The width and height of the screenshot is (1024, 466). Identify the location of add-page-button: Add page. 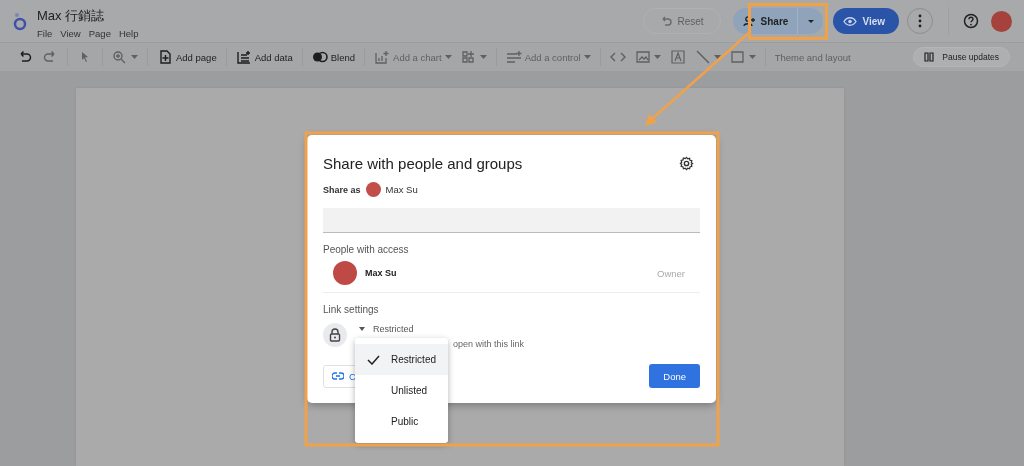
(187, 57).